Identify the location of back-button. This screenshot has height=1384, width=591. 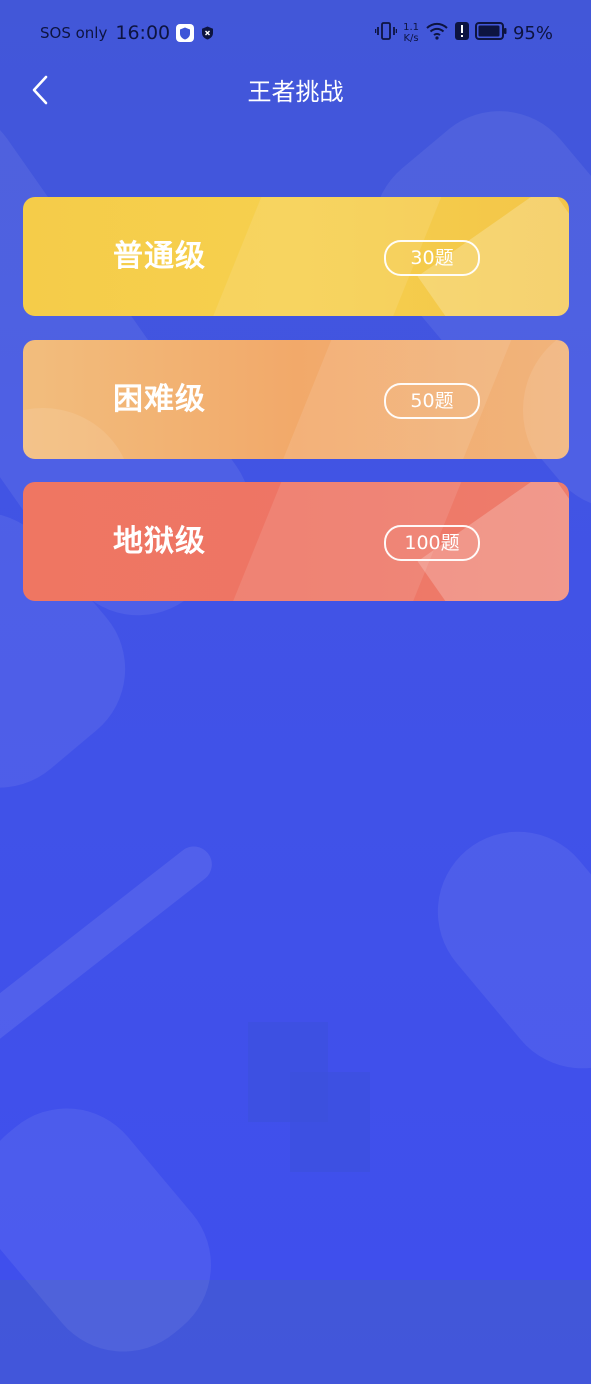
(40, 92).